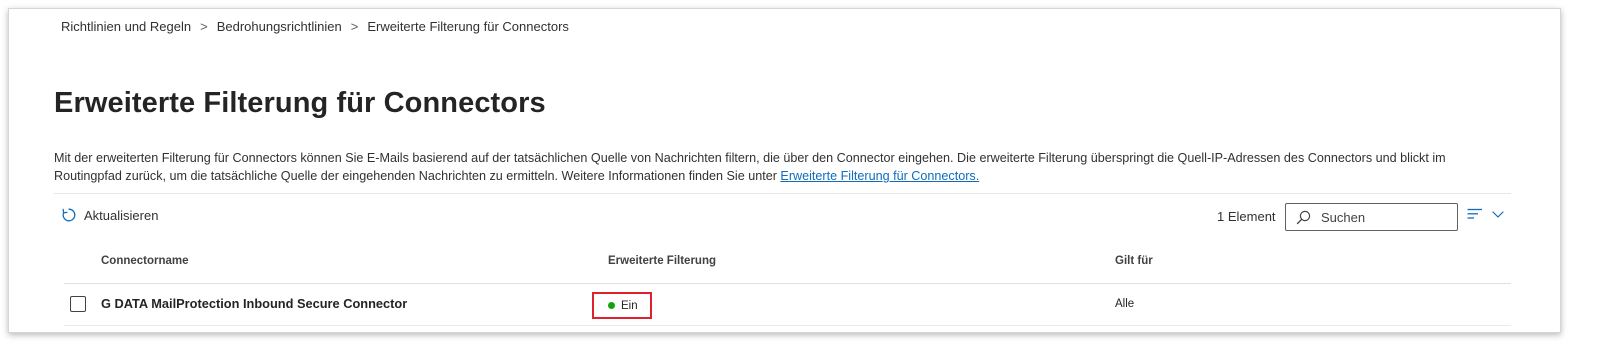 This screenshot has width=1609, height=349. Describe the element at coordinates (1303, 217) in the screenshot. I see `search-icon` at that location.